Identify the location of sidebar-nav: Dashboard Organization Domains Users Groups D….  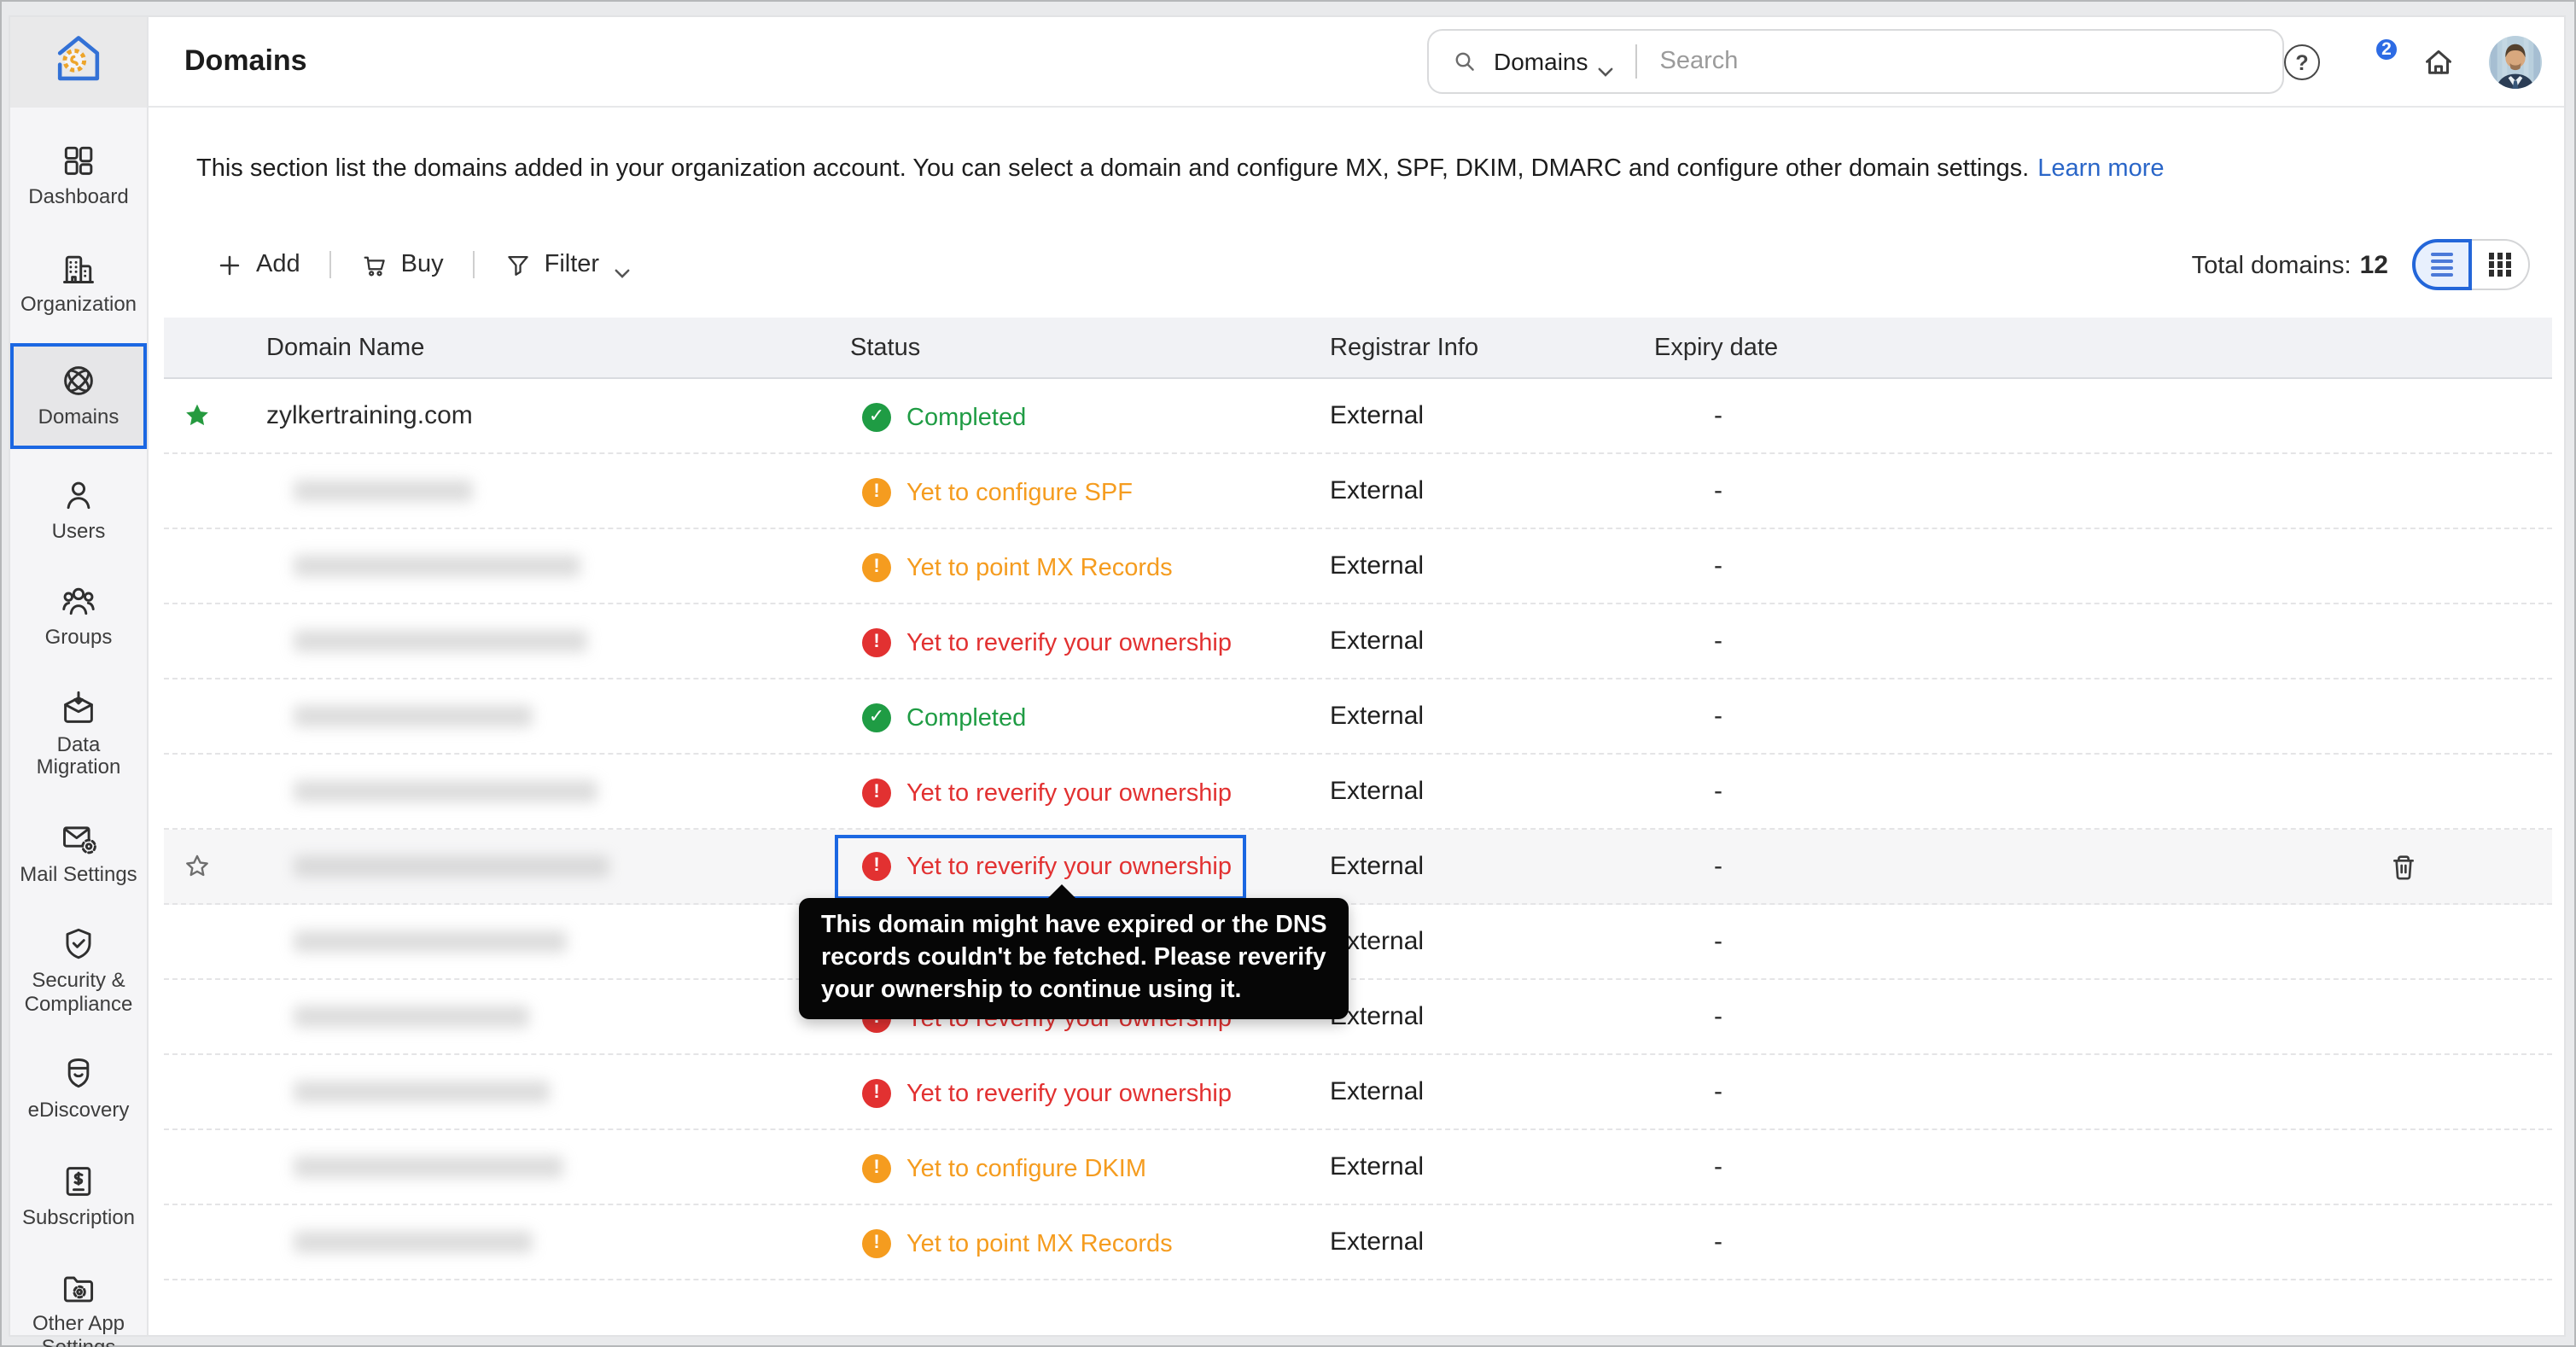
(78, 727).